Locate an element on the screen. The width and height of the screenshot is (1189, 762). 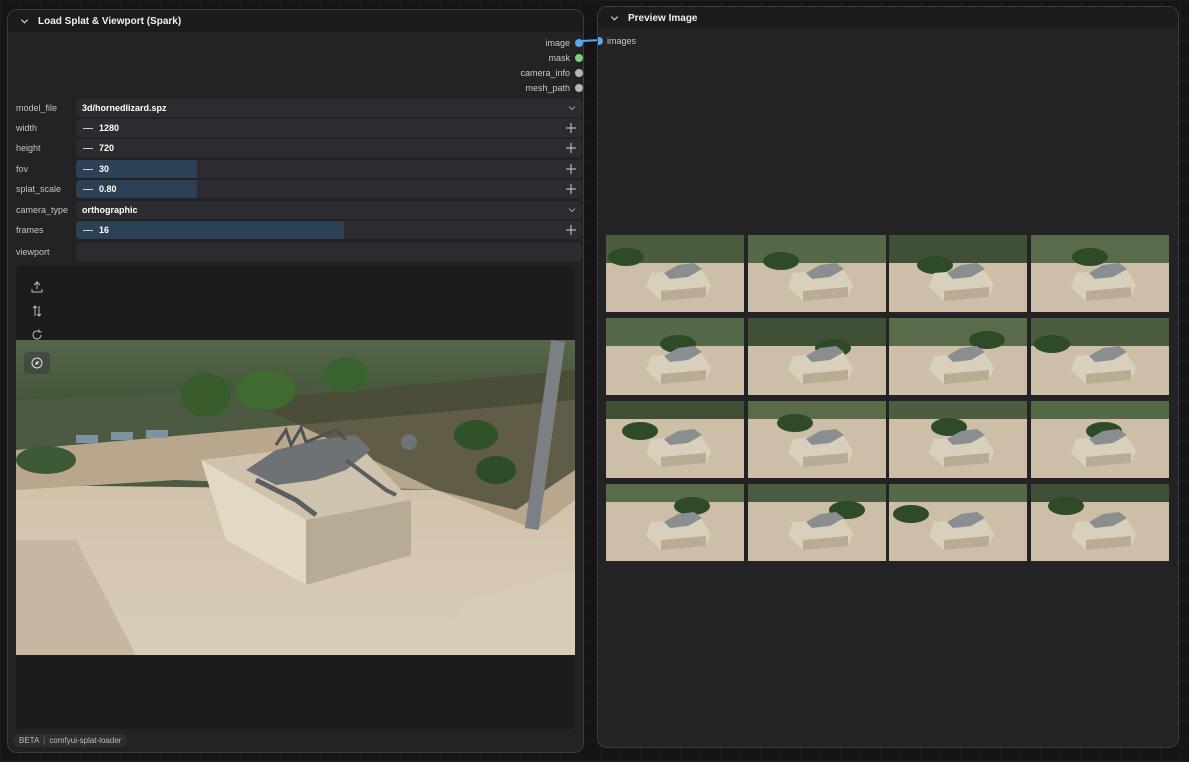
node-header: Preview Image is located at coordinates (888, 18).